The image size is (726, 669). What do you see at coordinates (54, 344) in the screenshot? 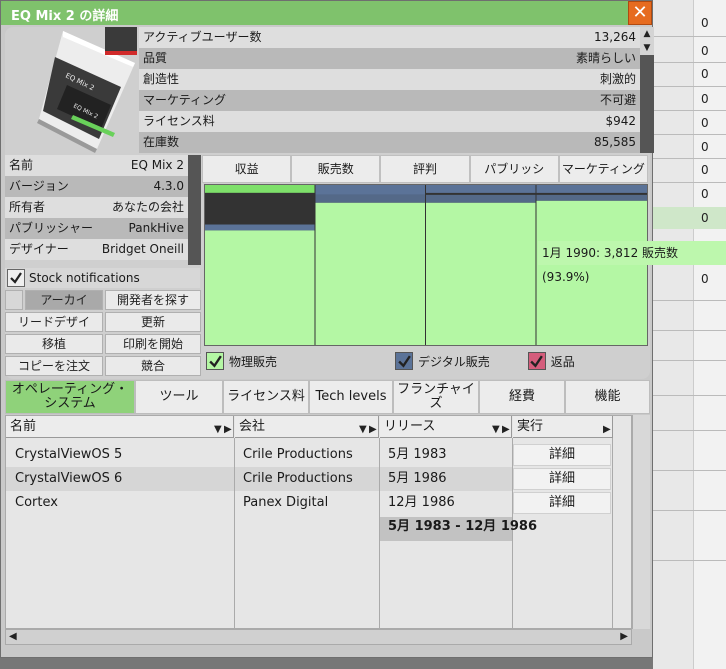
I see `port-button: 移植` at bounding box center [54, 344].